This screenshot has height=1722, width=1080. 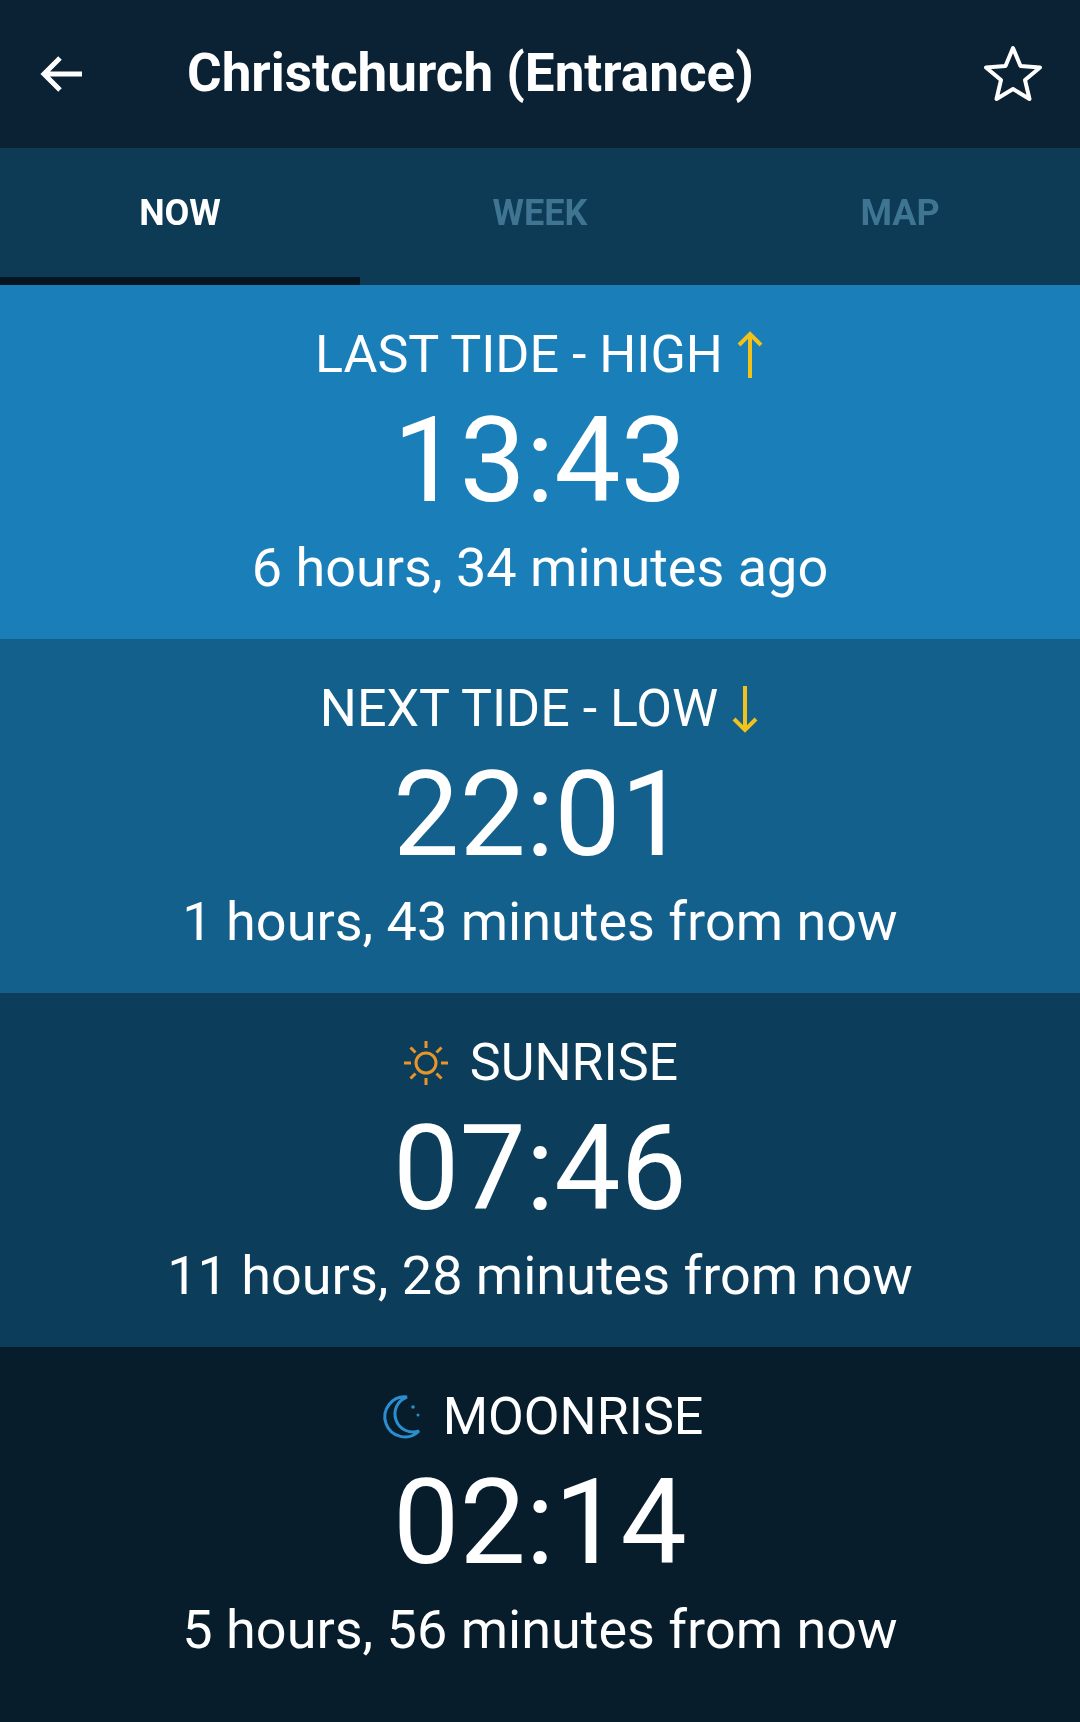 What do you see at coordinates (540, 815) in the screenshot?
I see `event-time: 22:01` at bounding box center [540, 815].